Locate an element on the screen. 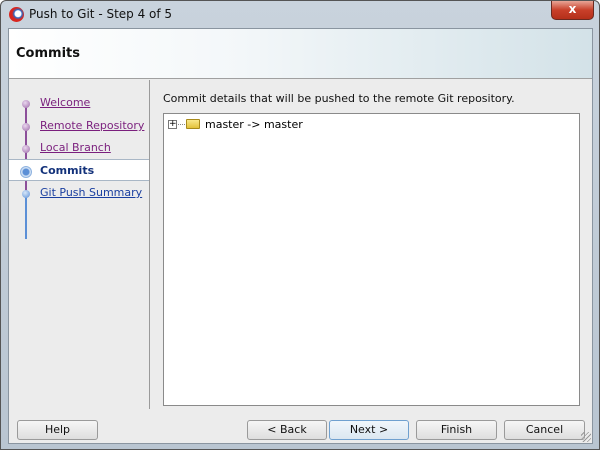 The width and height of the screenshot is (600, 450). folder-icon is located at coordinates (193, 124).